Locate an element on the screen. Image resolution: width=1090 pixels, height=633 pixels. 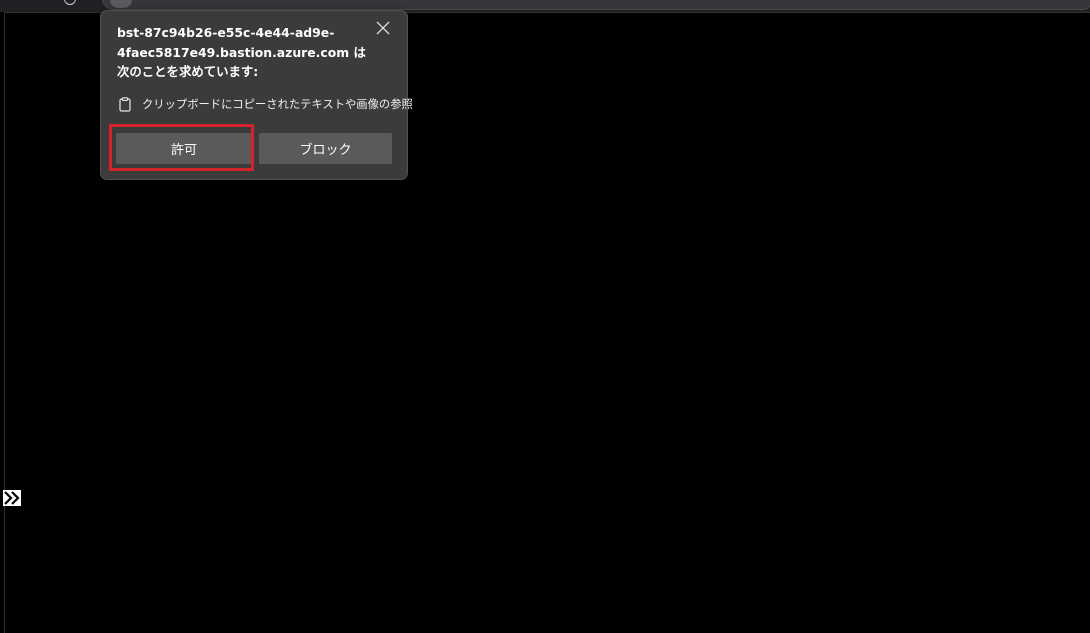
allow-button: 許可 is located at coordinates (184, 148).